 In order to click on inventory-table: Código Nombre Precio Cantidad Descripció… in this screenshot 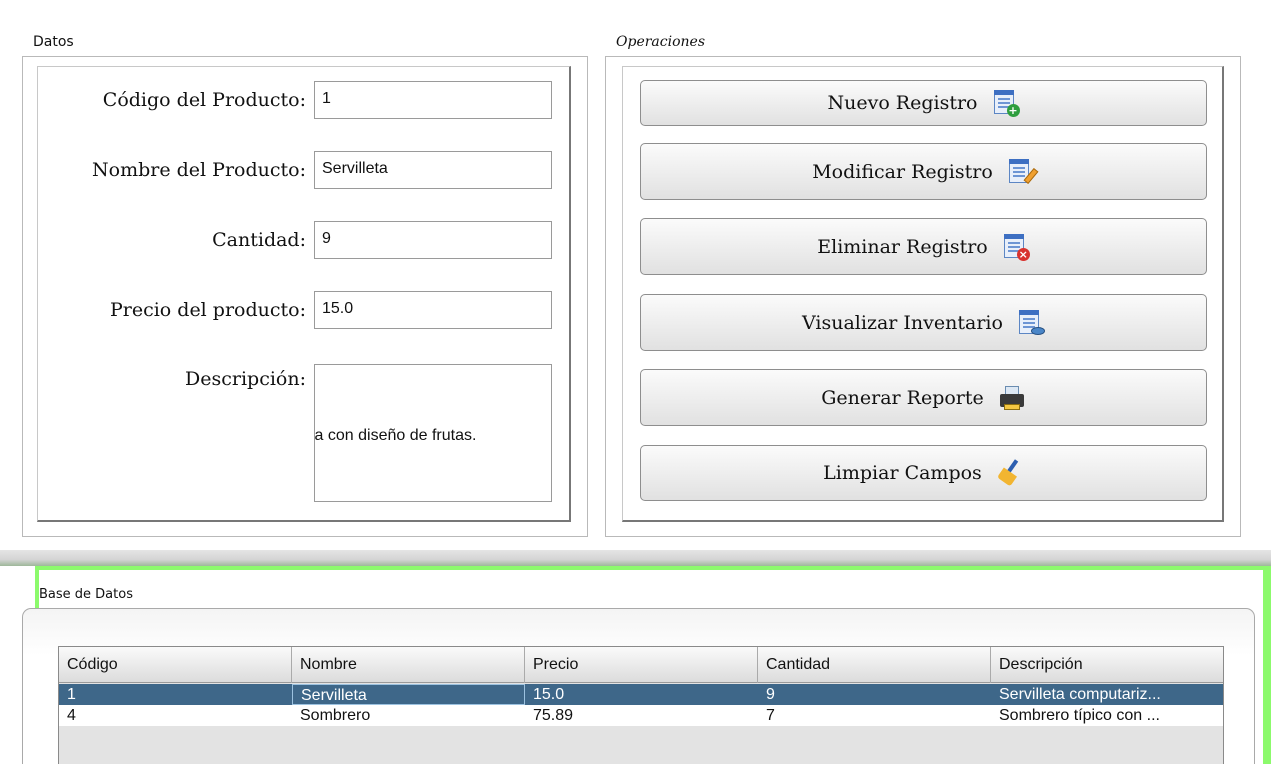, I will do `click(641, 705)`.